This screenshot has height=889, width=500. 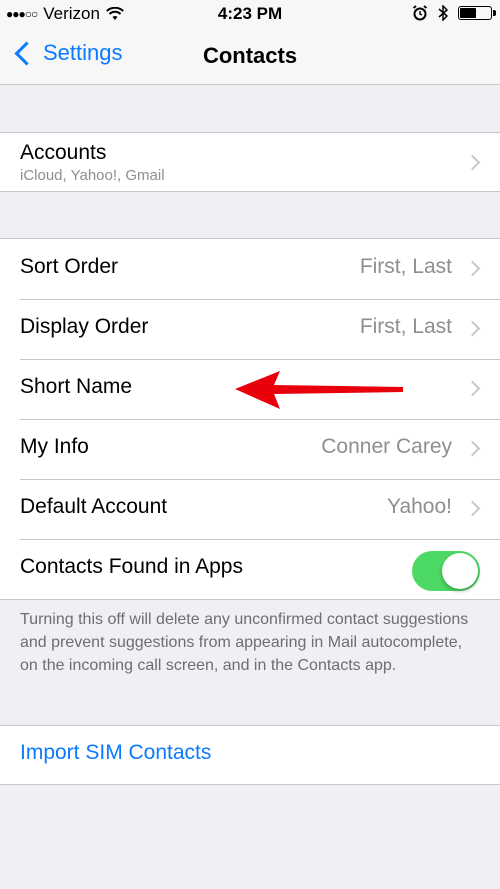 I want to click on accounts-label: Accounts, so click(x=63, y=152).